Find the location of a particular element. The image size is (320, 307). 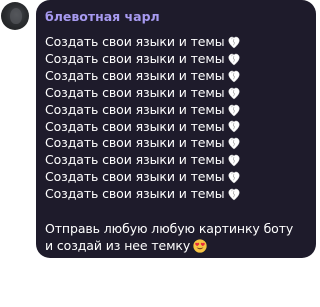

footer-line-1: Отправь любую любую картинку боту is located at coordinates (169, 229).